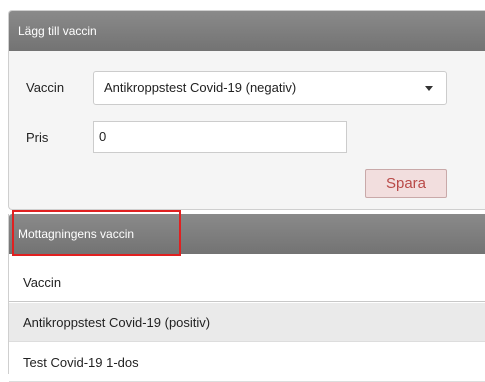  Describe the element at coordinates (247, 362) in the screenshot. I see `table-row: Test Covid-19 1-dos` at that location.